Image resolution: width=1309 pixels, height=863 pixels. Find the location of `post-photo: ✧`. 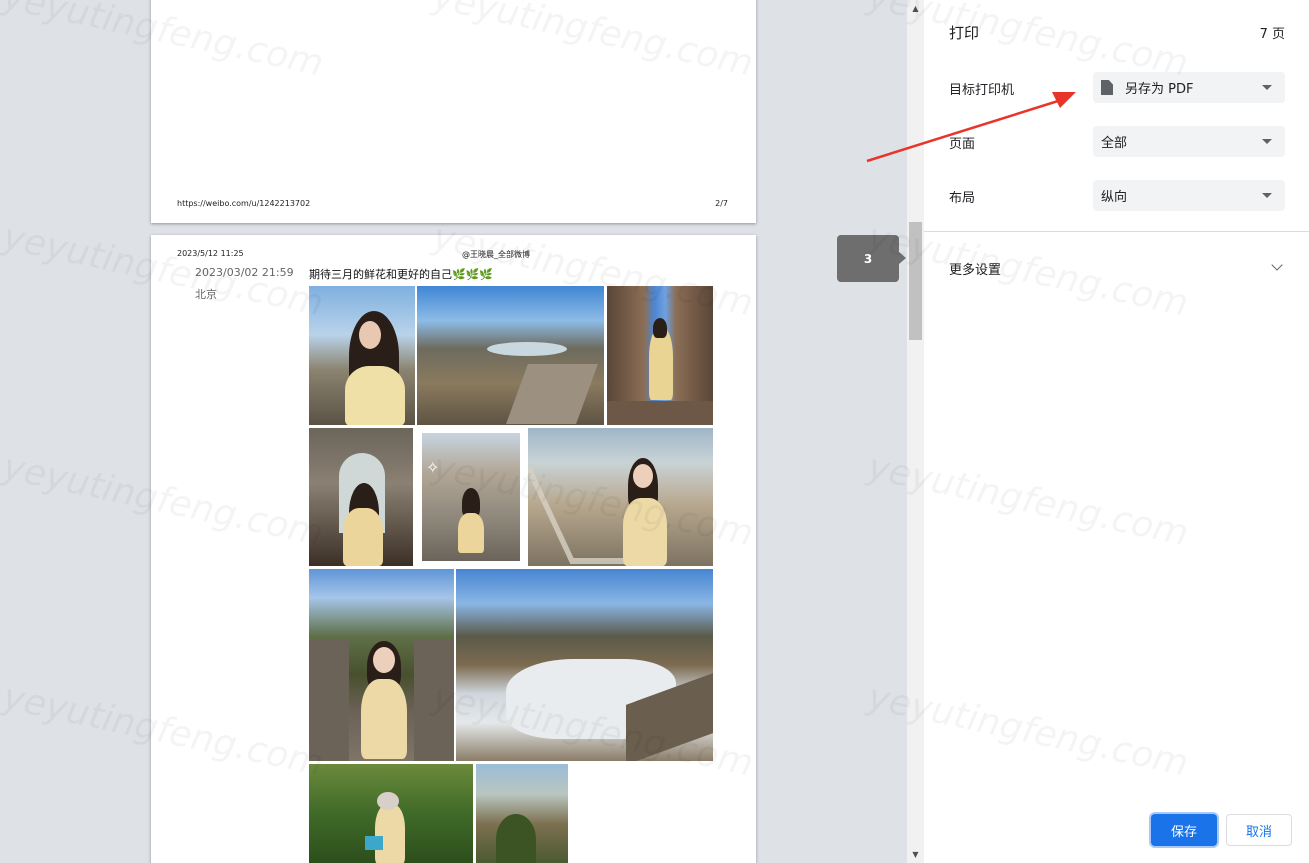

post-photo: ✧ is located at coordinates (471, 497).